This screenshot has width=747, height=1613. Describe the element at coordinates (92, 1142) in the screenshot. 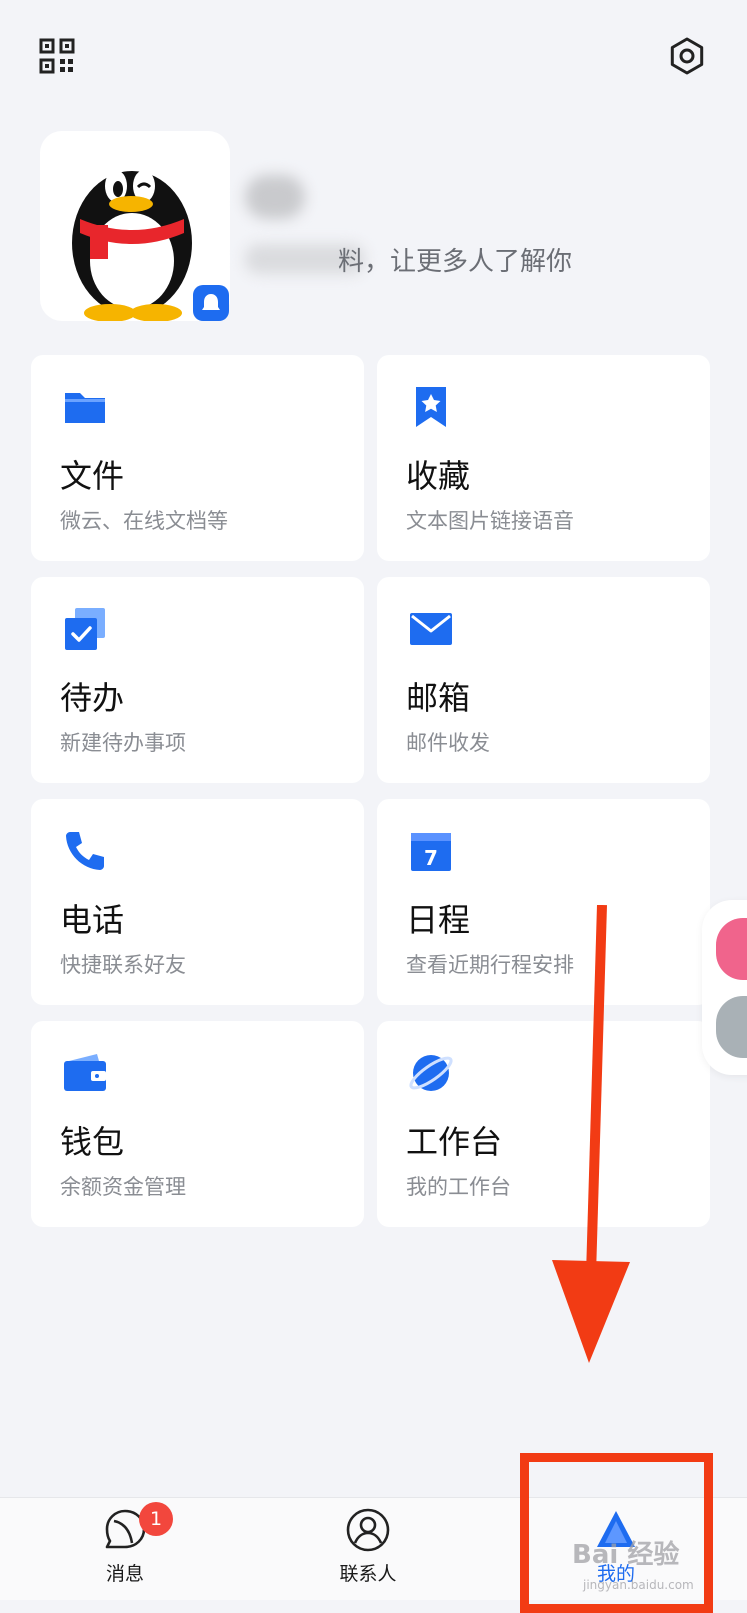

I see `card-title: 钱包` at that location.